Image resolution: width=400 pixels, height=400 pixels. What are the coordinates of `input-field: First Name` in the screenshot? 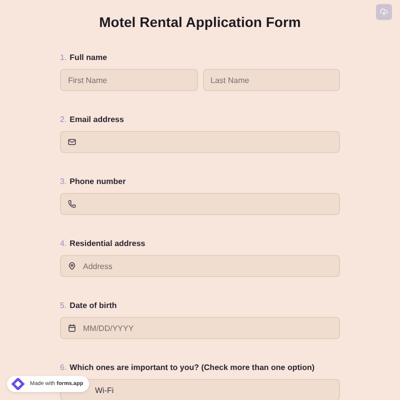 It's located at (129, 80).